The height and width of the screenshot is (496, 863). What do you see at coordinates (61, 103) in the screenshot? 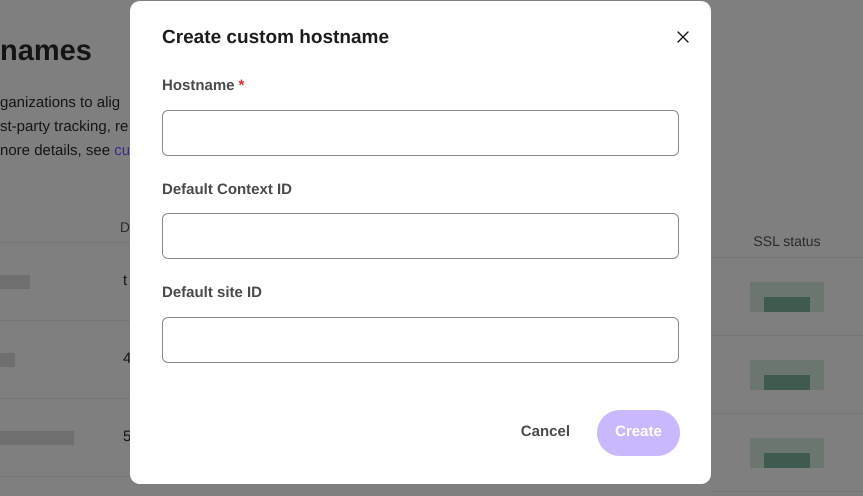
I see `description-line: ganizations to alig` at bounding box center [61, 103].